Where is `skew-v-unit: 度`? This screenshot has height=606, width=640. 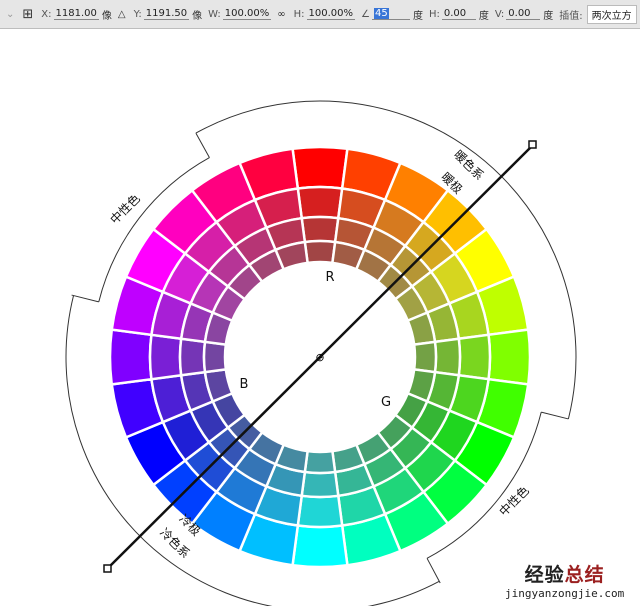 skew-v-unit: 度 is located at coordinates (548, 16).